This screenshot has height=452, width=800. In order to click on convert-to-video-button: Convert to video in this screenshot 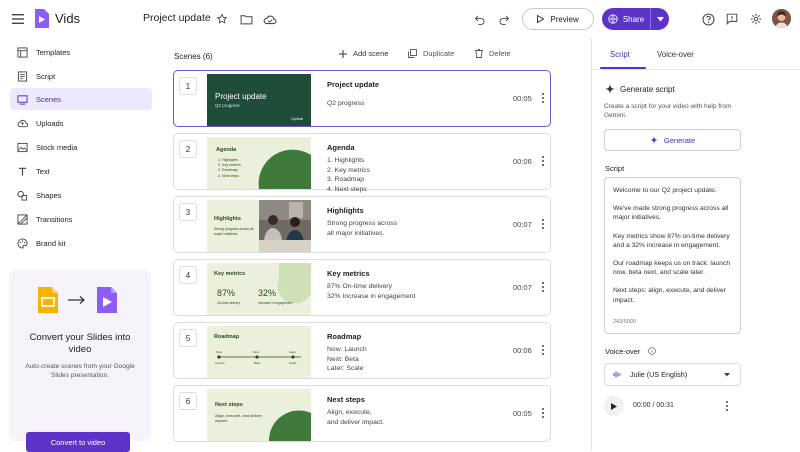, I will do `click(78, 442)`.